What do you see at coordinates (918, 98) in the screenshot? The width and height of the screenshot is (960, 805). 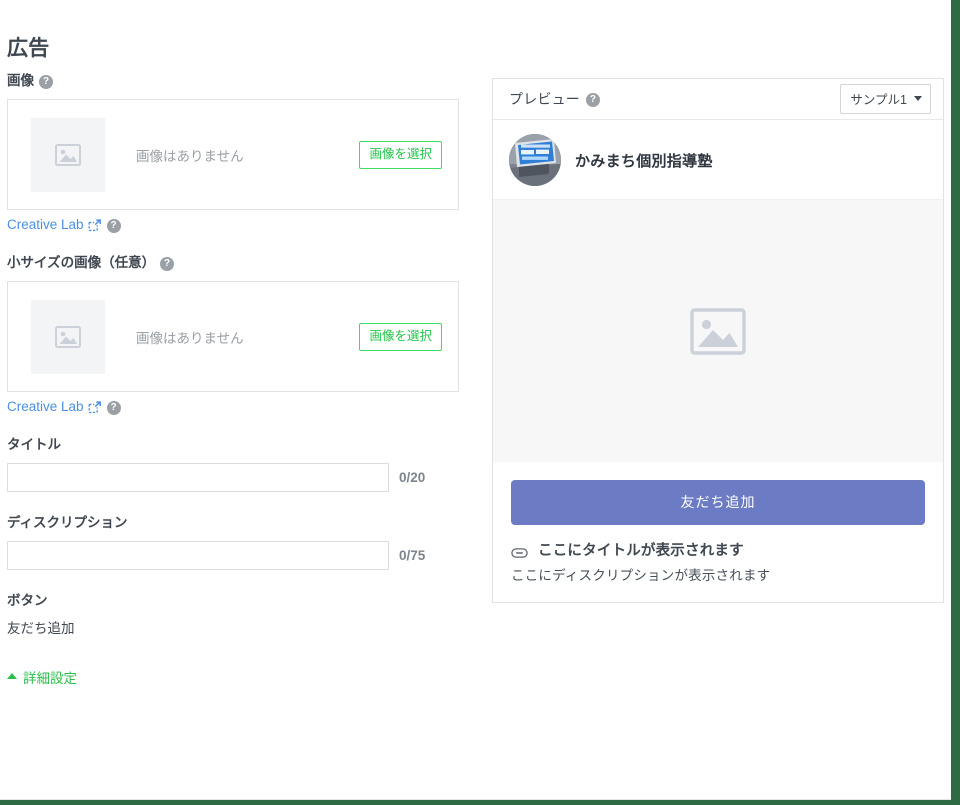 I see `caret-down-icon` at bounding box center [918, 98].